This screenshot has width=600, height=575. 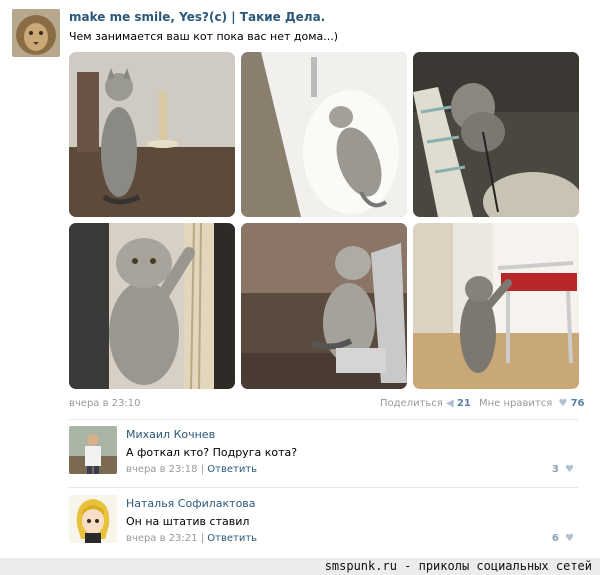 What do you see at coordinates (563, 469) in the screenshot?
I see `comment-like-button: 3 ♥` at bounding box center [563, 469].